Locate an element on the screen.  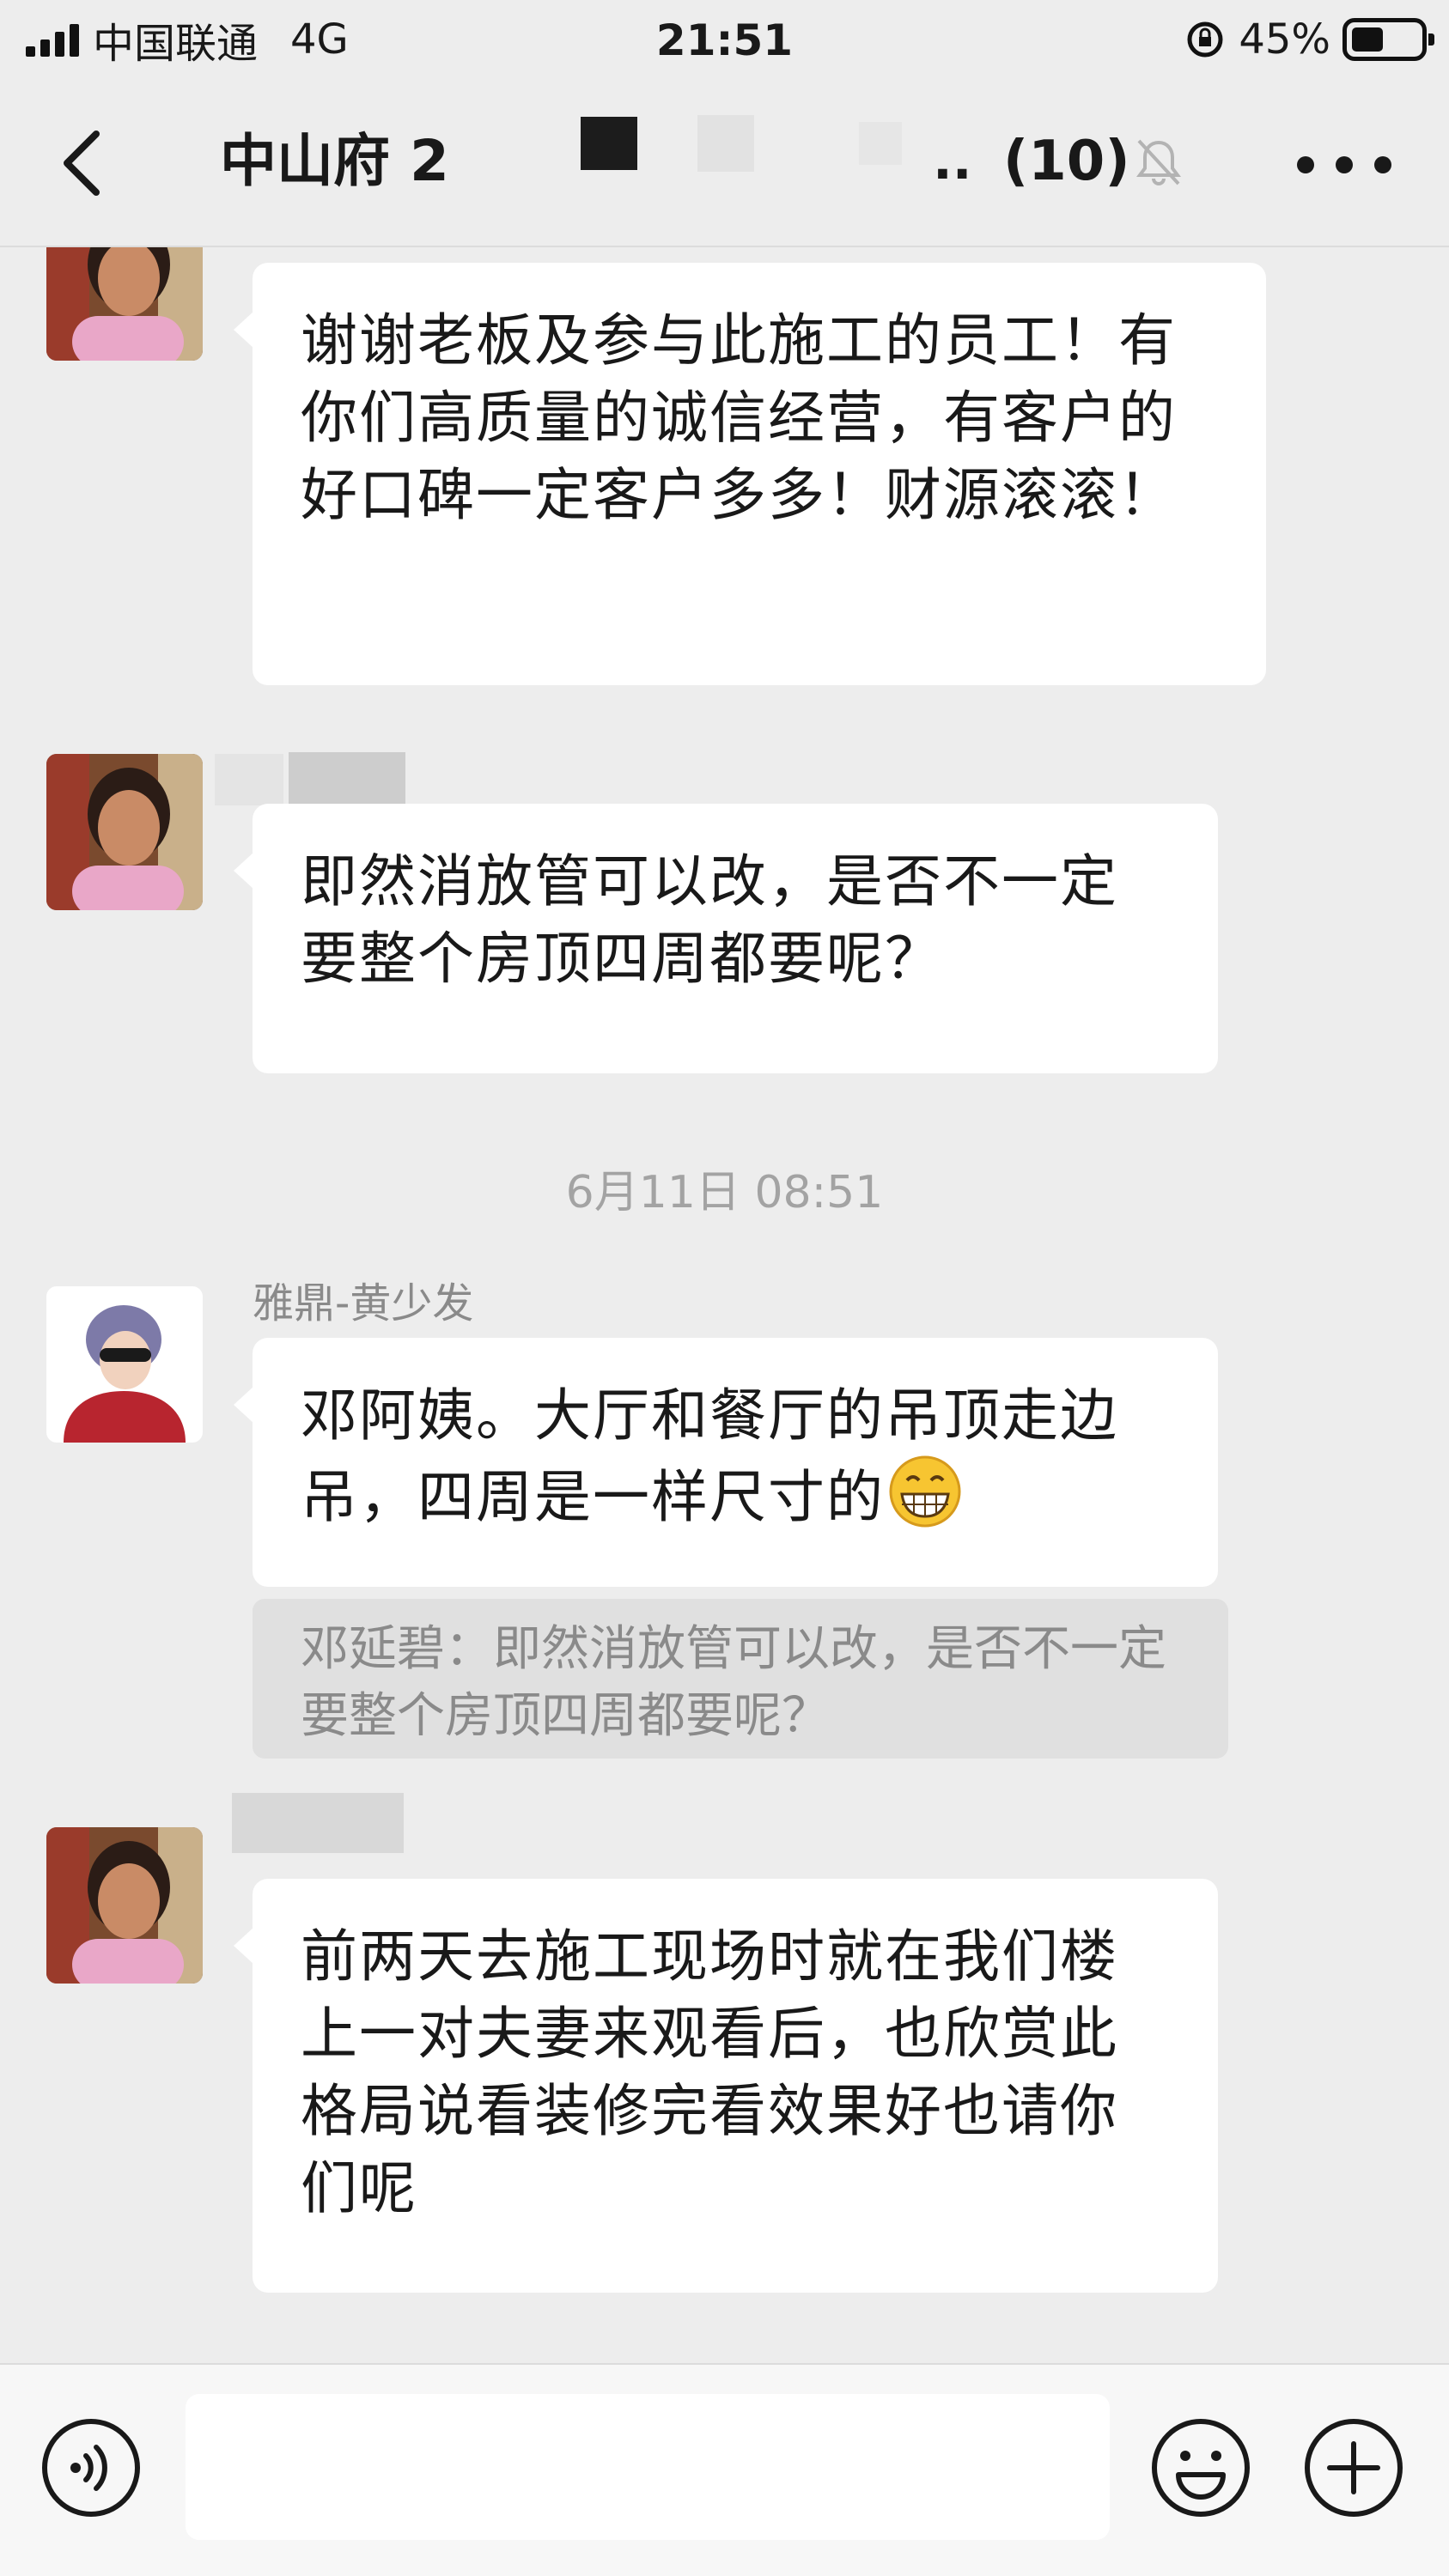
input-bar is located at coordinates (724, 2470).